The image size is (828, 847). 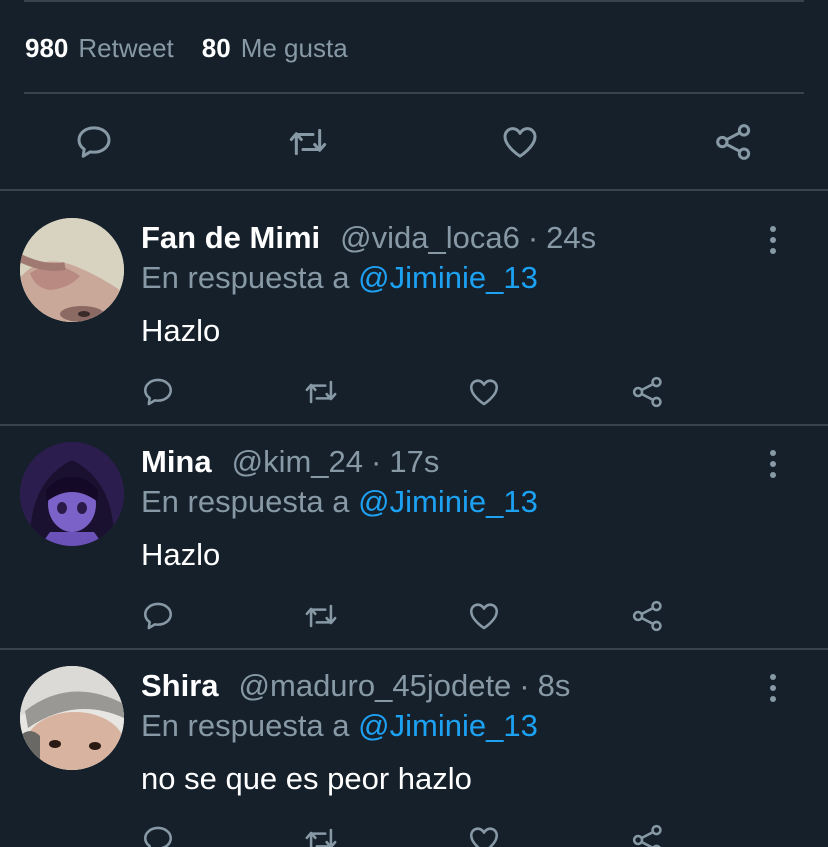 I want to click on timestamp: 17s, so click(x=414, y=462).